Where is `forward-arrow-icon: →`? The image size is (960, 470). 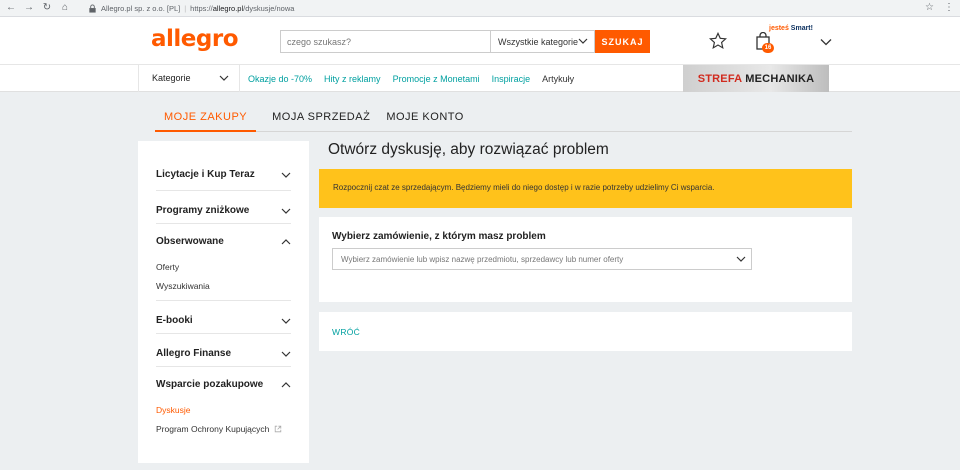 forward-arrow-icon: → is located at coordinates (29, 8).